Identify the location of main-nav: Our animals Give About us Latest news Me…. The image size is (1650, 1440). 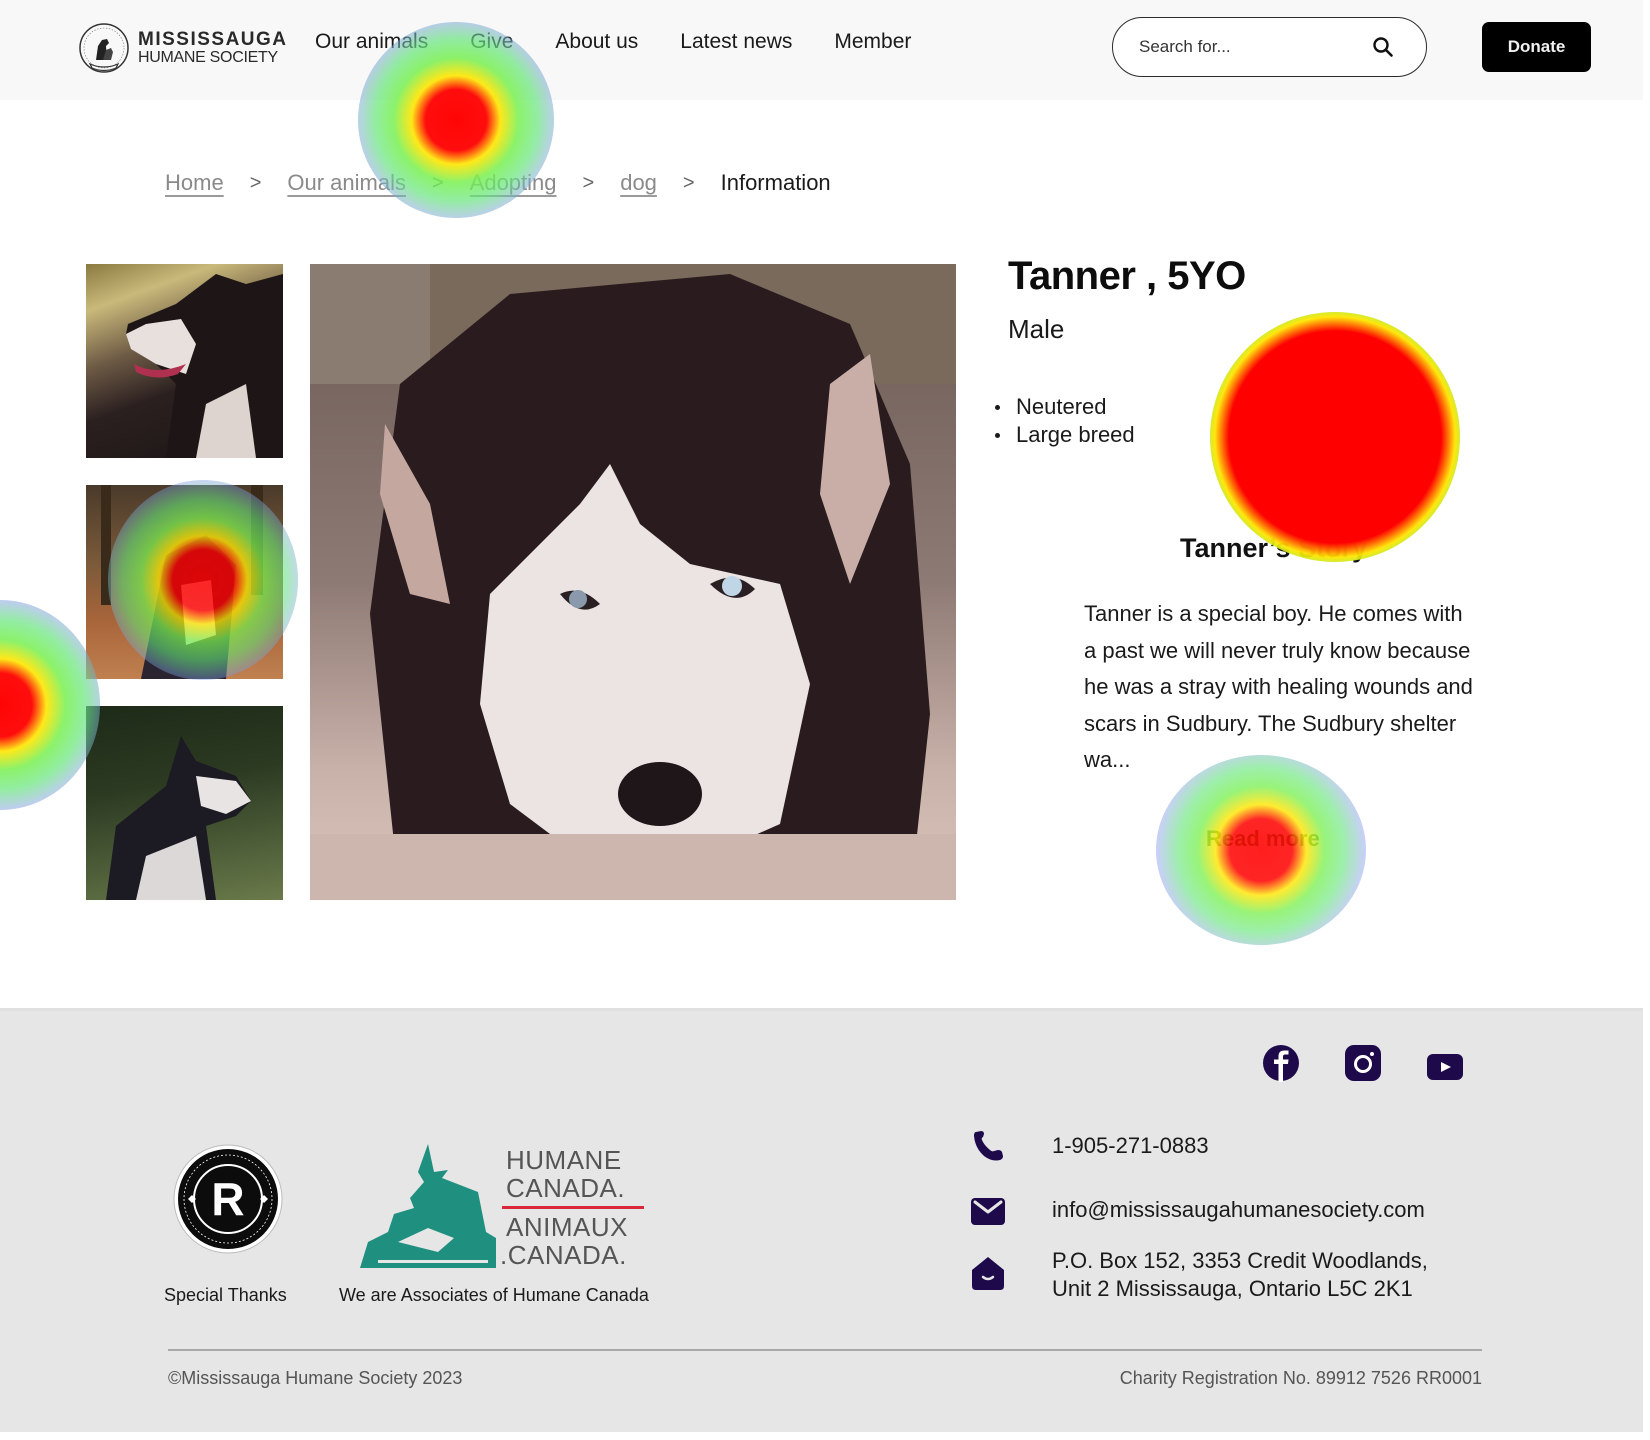
(634, 42).